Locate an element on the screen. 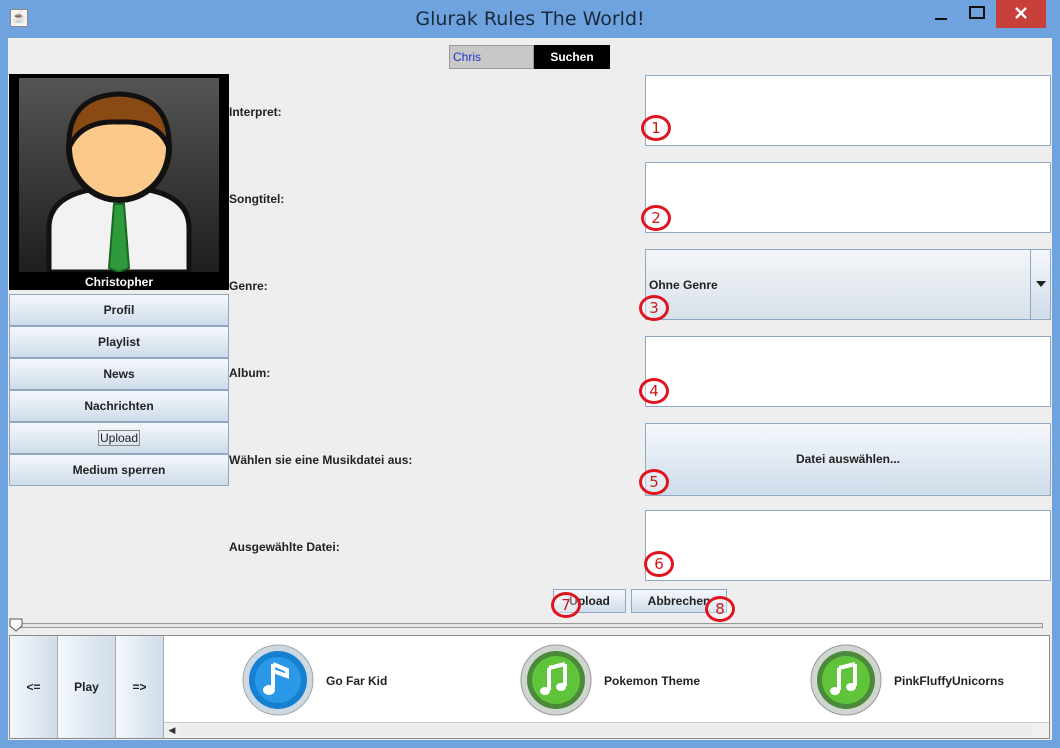 This screenshot has height=748, width=1060. avatar is located at coordinates (119, 176).